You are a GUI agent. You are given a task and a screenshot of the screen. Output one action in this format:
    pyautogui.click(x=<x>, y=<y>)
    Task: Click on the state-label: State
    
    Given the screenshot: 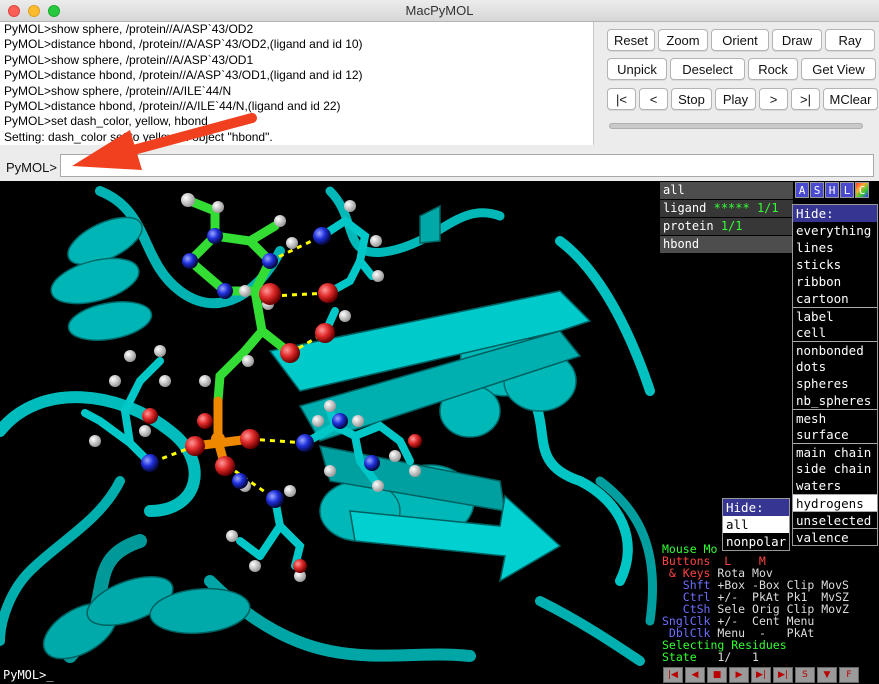 What is the action you would take?
    pyautogui.click(x=679, y=657)
    